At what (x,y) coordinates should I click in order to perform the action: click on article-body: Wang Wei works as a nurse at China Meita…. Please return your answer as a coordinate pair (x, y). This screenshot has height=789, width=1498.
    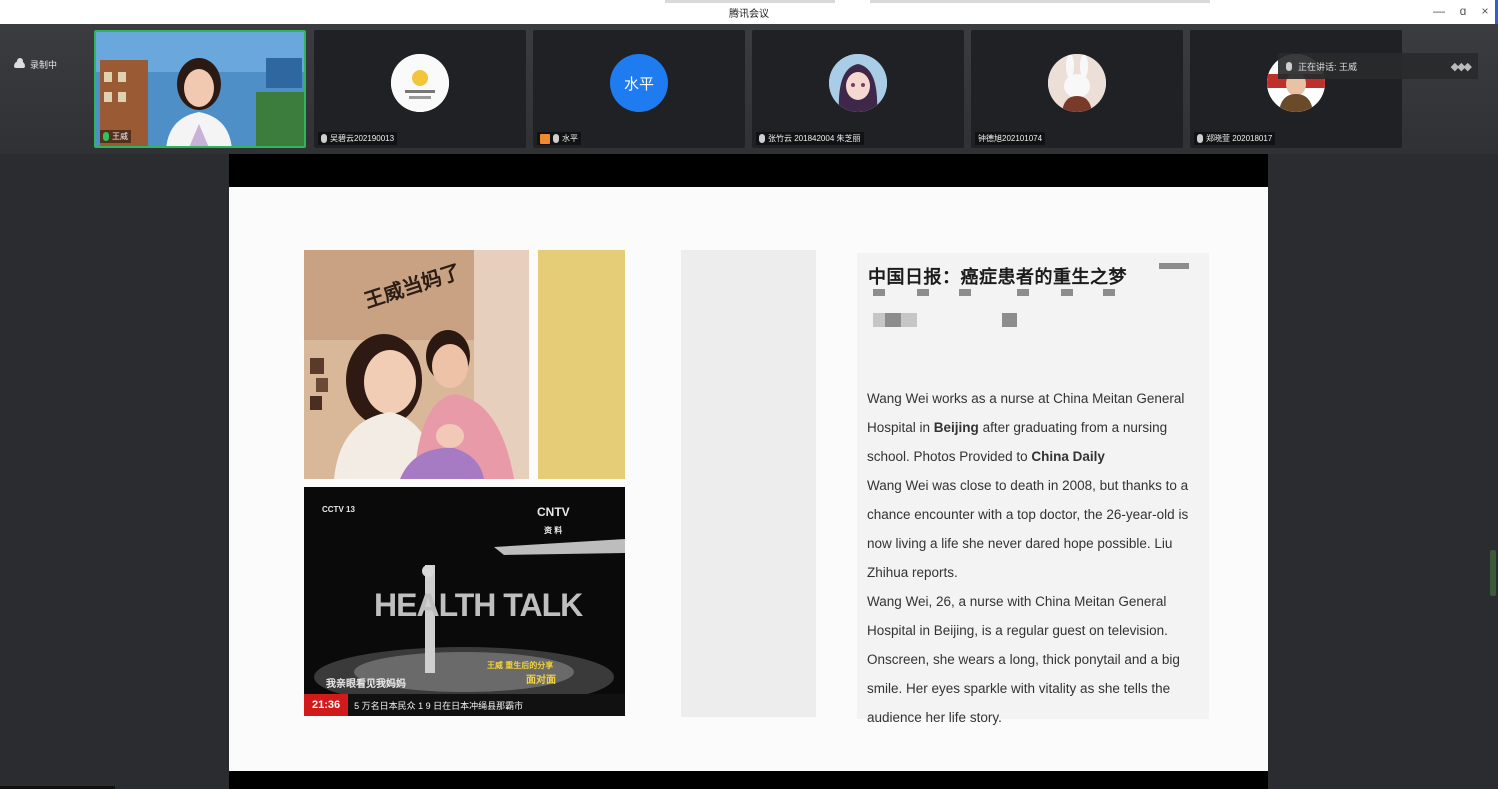
    Looking at the image, I should click on (1036, 558).